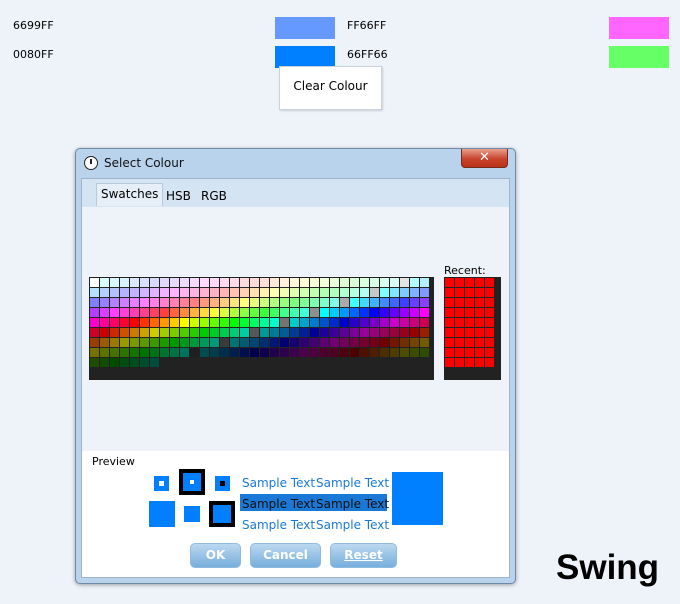 The height and width of the screenshot is (604, 680). I want to click on tab-rgb: RGB, so click(214, 196).